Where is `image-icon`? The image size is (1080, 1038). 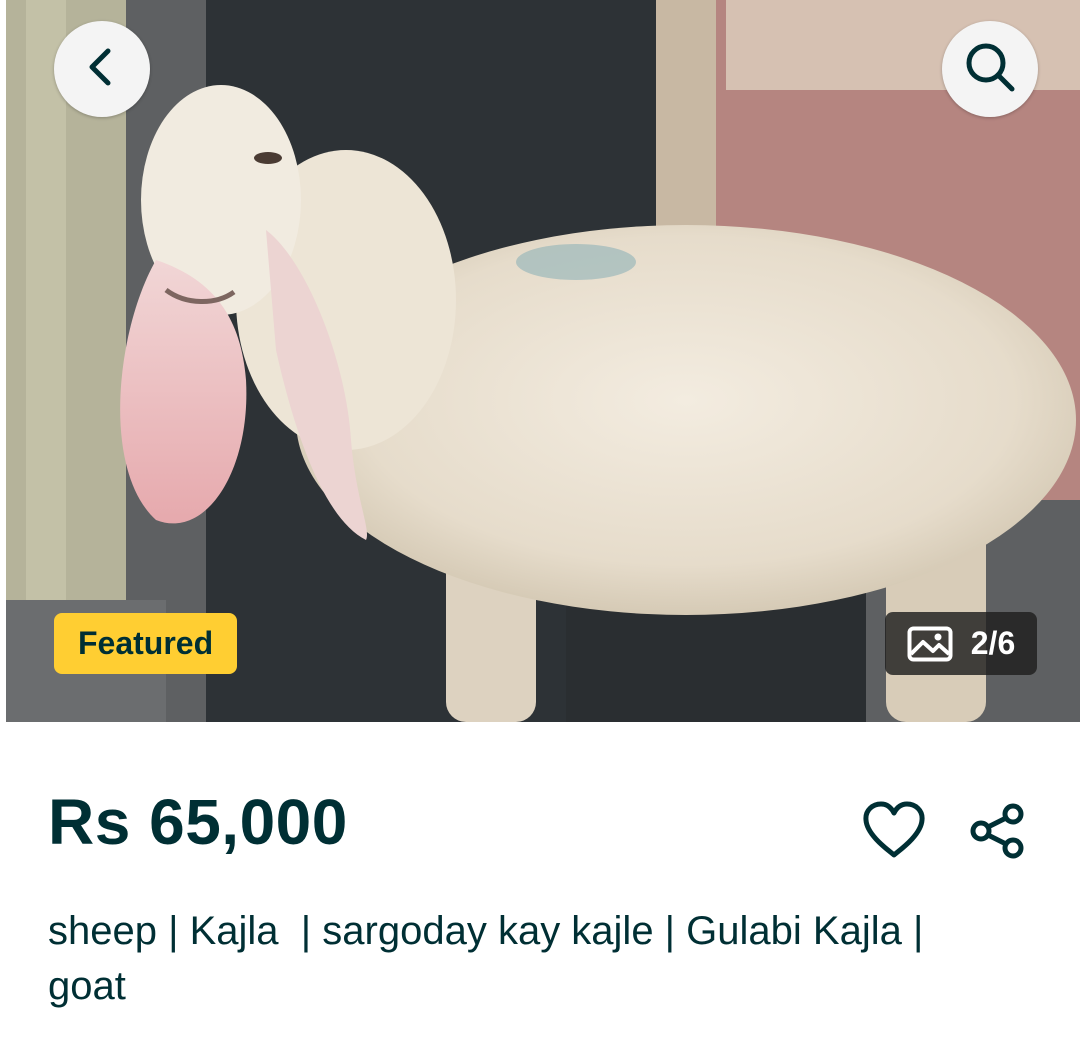
image-icon is located at coordinates (930, 644).